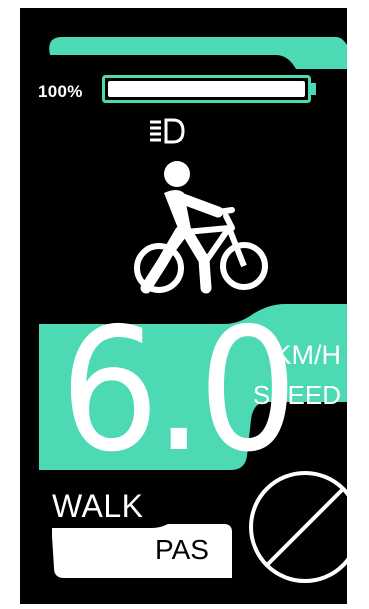  Describe the element at coordinates (198, 53) in the screenshot. I see `status-arc` at that location.